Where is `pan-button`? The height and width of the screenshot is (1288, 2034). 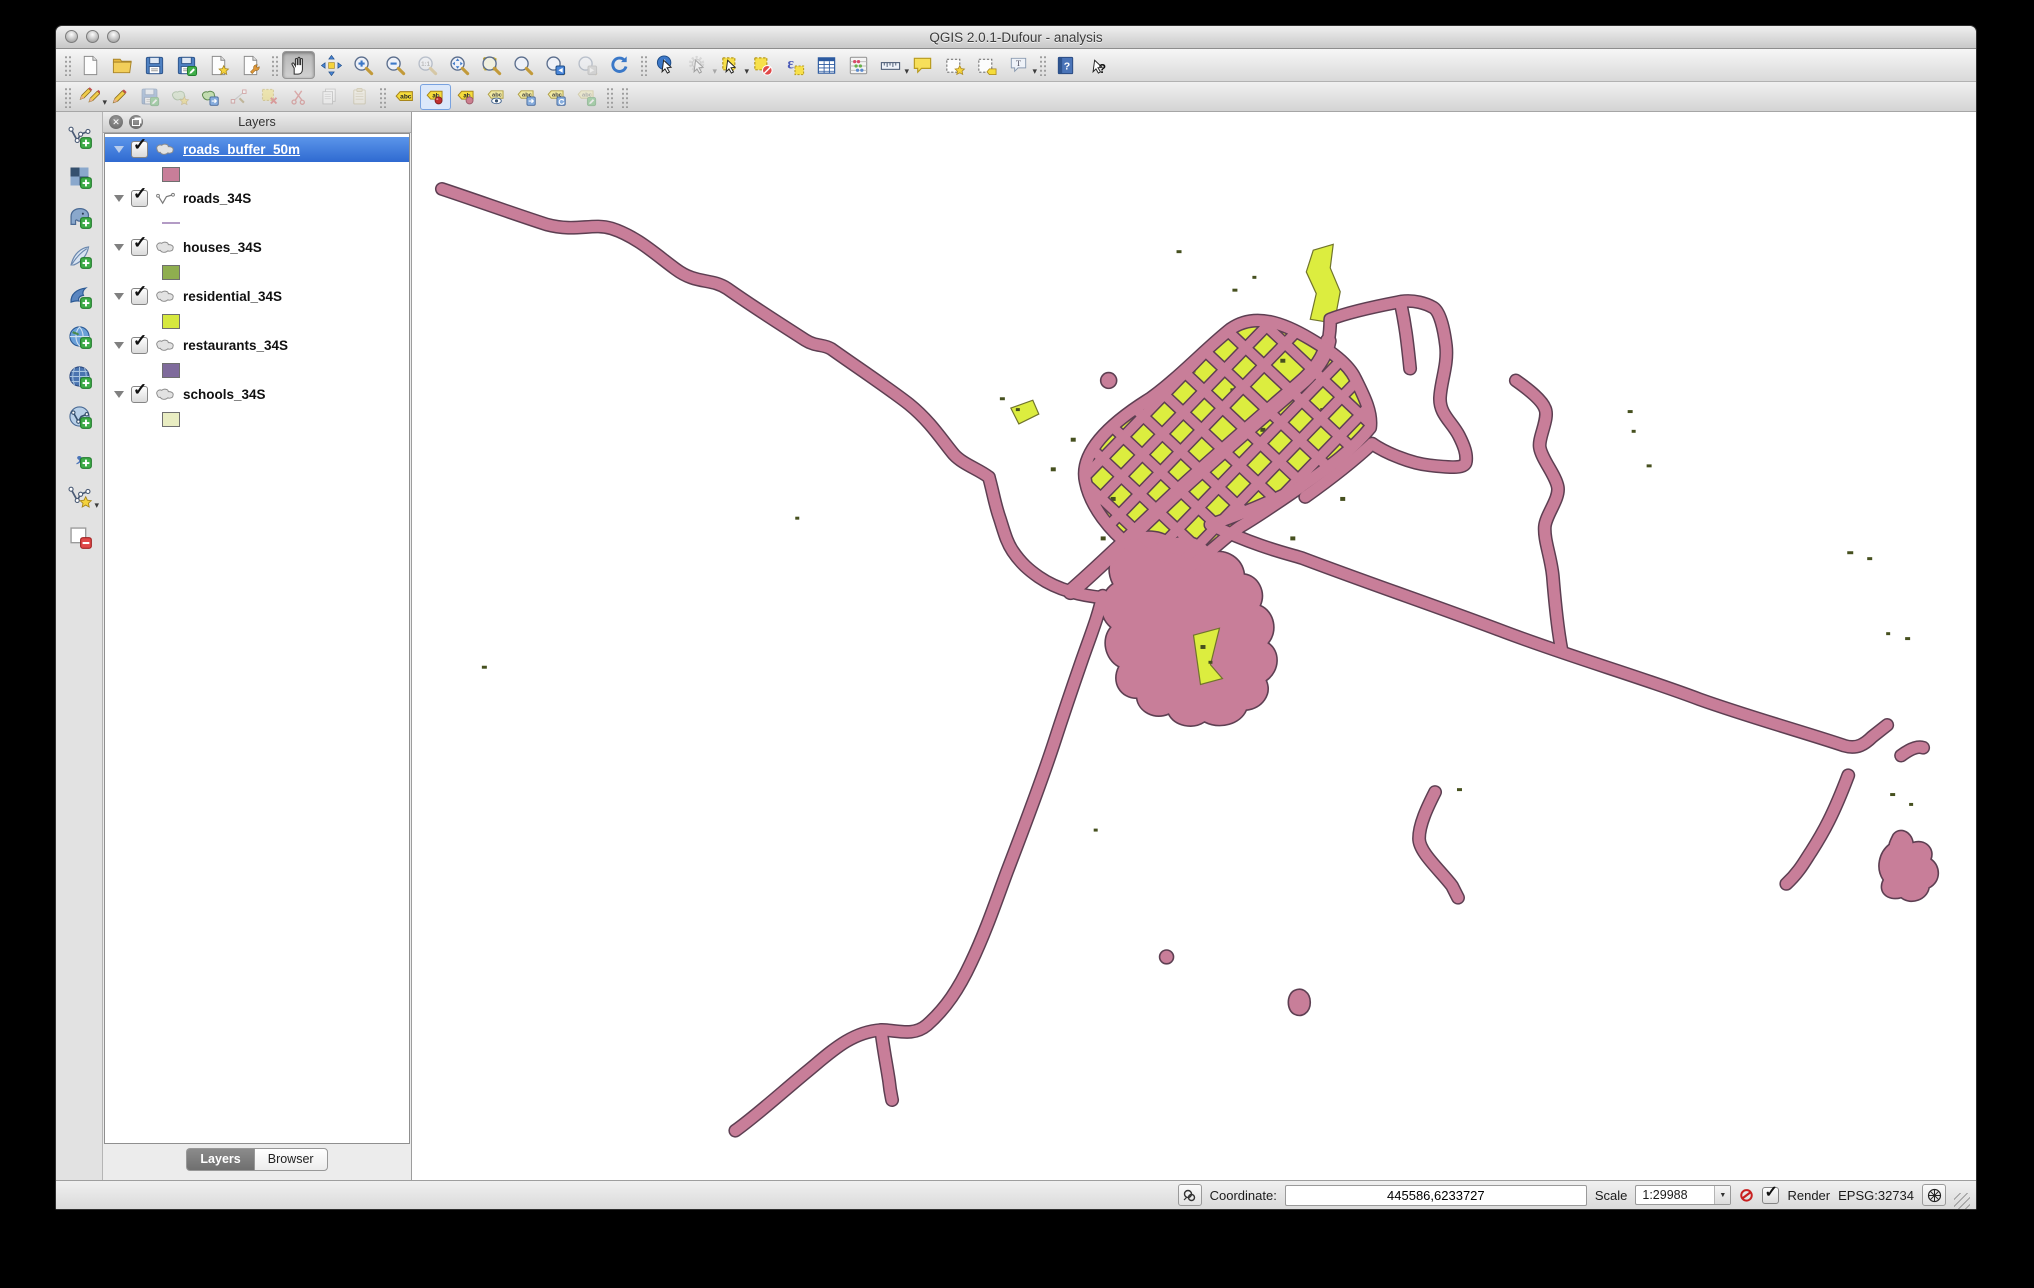 pan-button is located at coordinates (298, 65).